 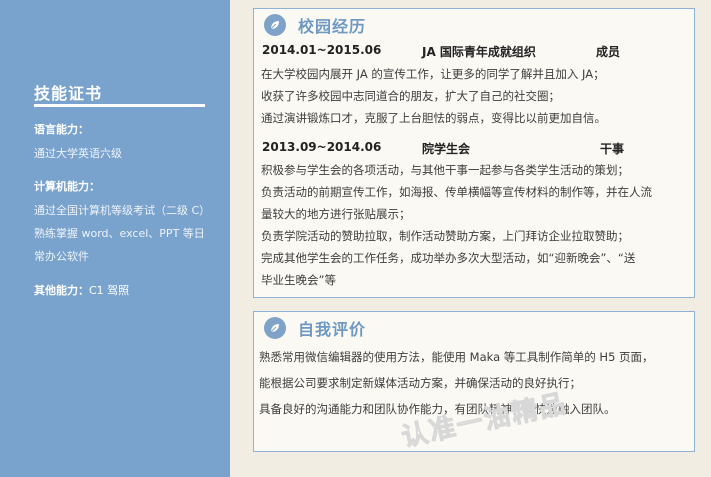 What do you see at coordinates (445, 236) in the screenshot?
I see `entry-line: 负责学院活动的赞助拉取，制作活动赞助方案，上门拜访企业拉取赞助；` at bounding box center [445, 236].